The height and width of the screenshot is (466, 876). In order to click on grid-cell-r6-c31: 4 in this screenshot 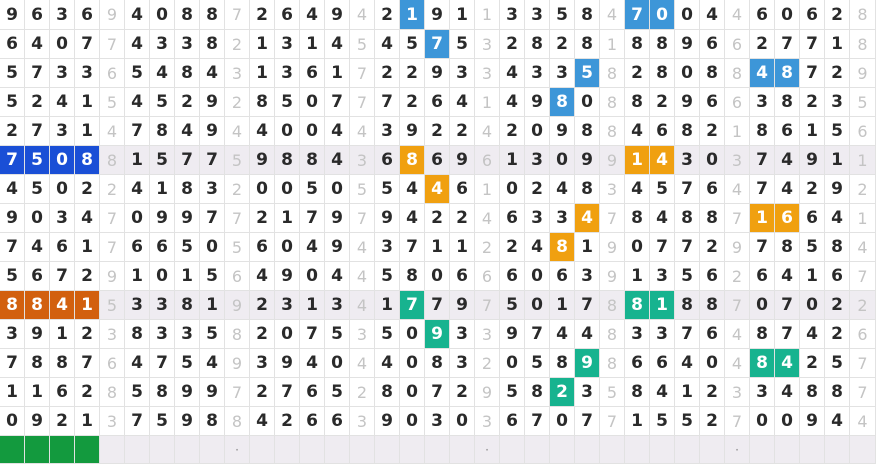, I will do `click(787, 189)`.